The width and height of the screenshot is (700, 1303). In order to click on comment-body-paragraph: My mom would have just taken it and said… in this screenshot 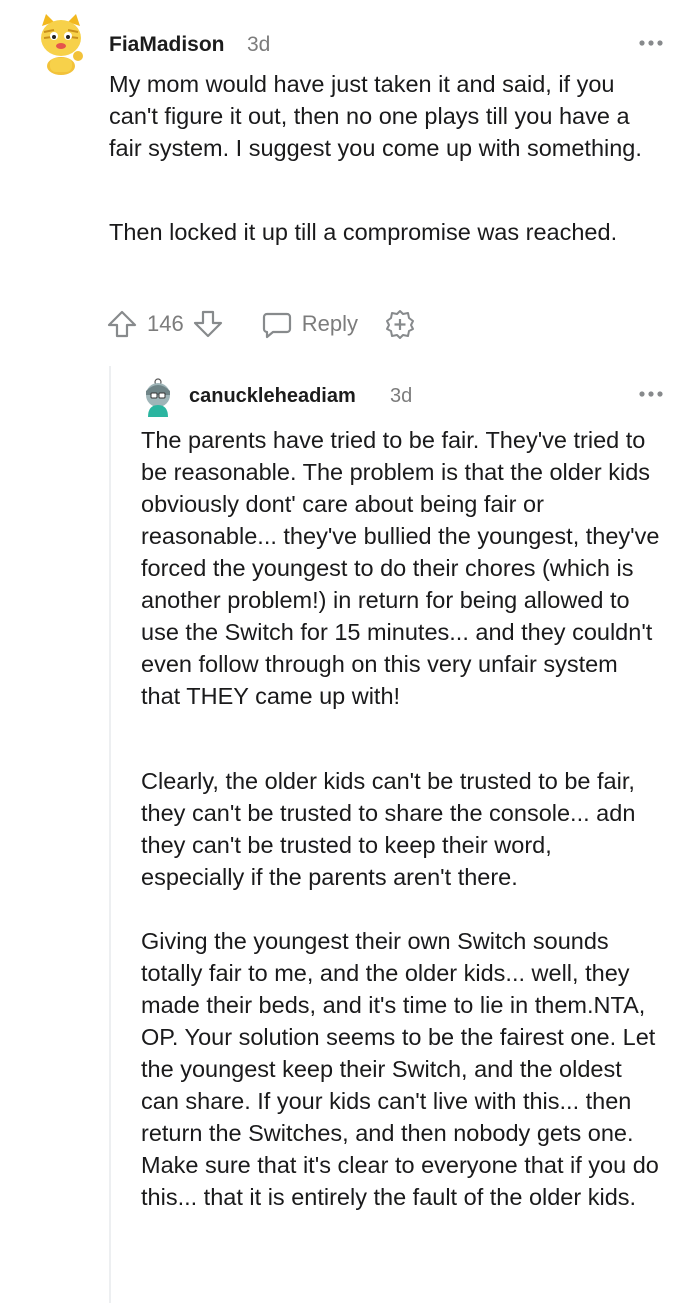, I will do `click(375, 116)`.